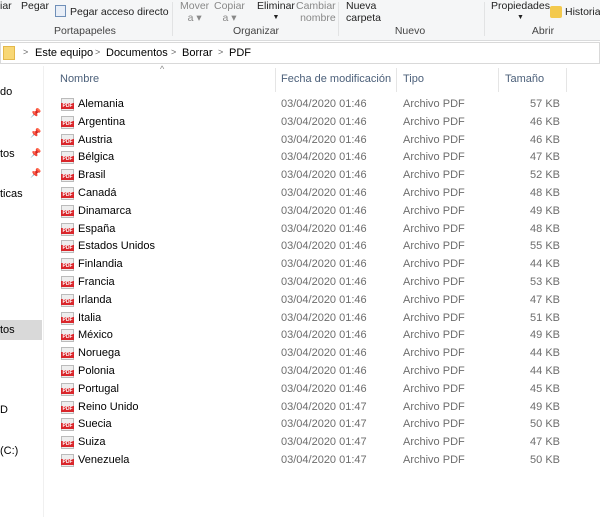  What do you see at coordinates (6, 6) in the screenshot?
I see `copy-button: iar` at bounding box center [6, 6].